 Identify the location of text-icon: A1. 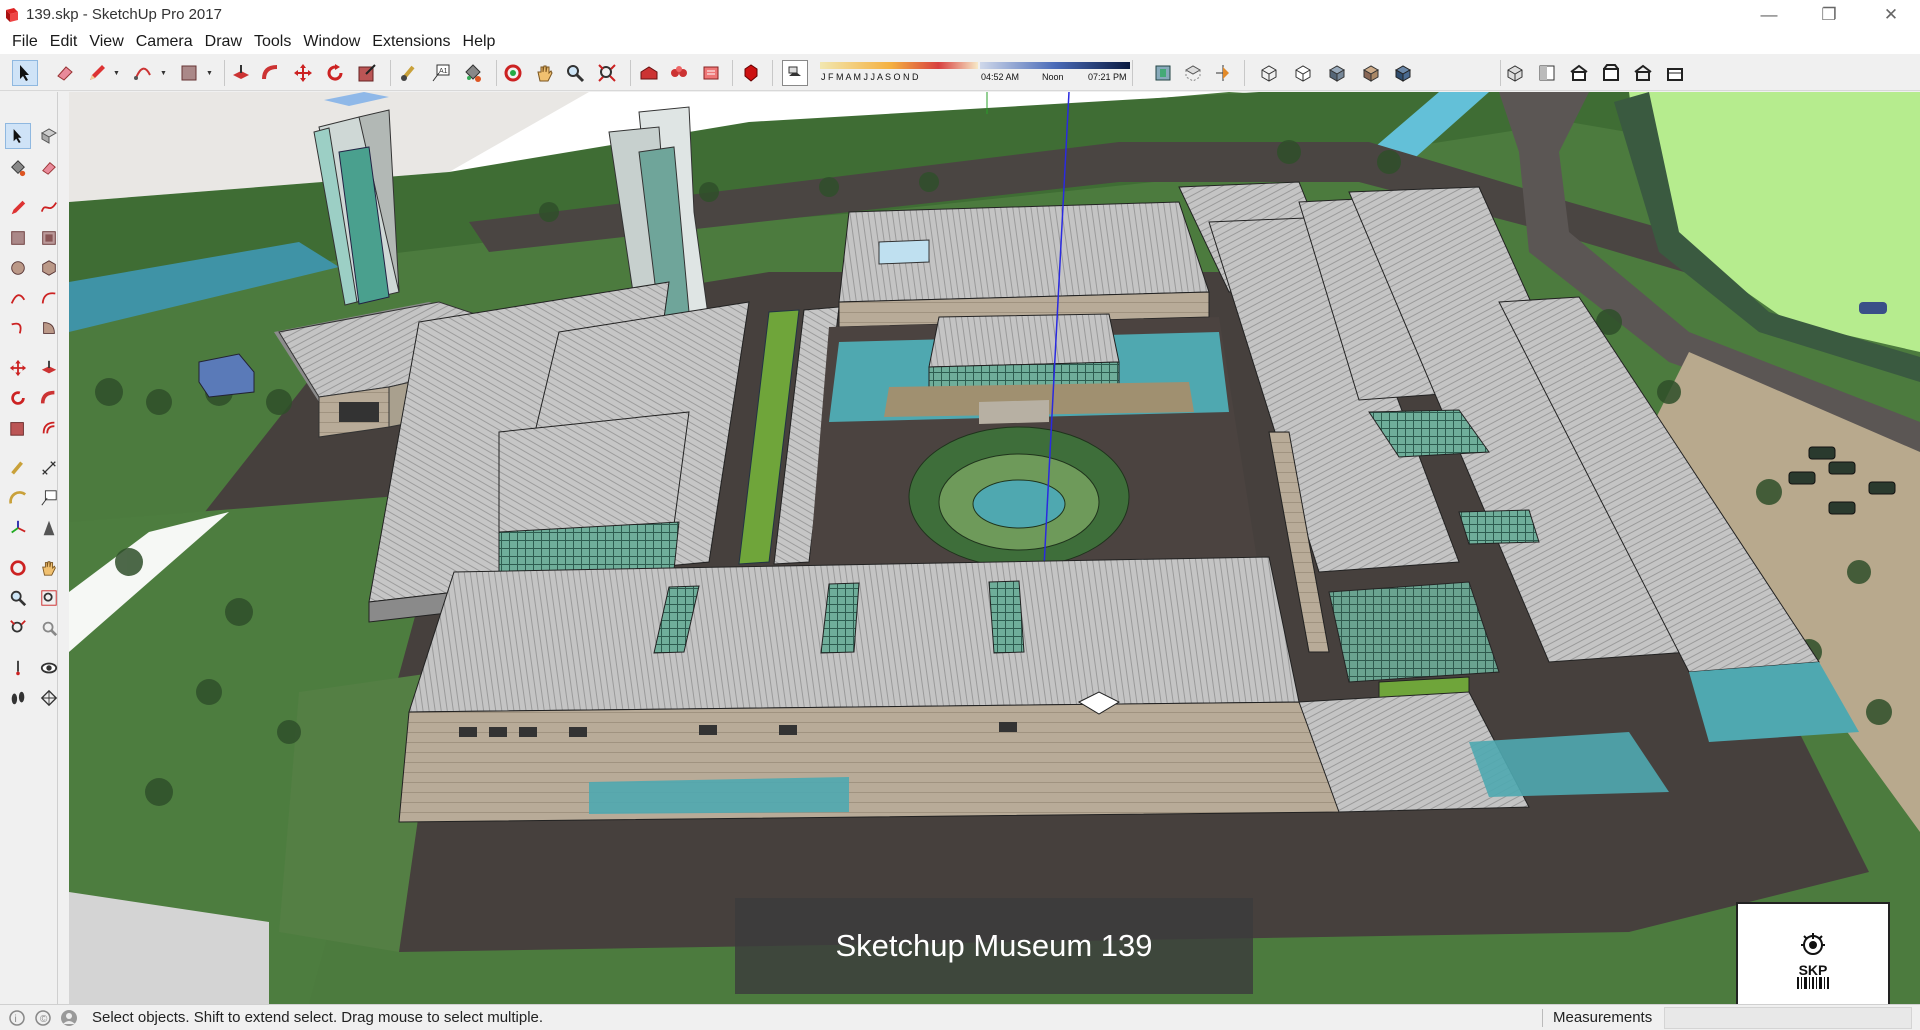
(441, 73).